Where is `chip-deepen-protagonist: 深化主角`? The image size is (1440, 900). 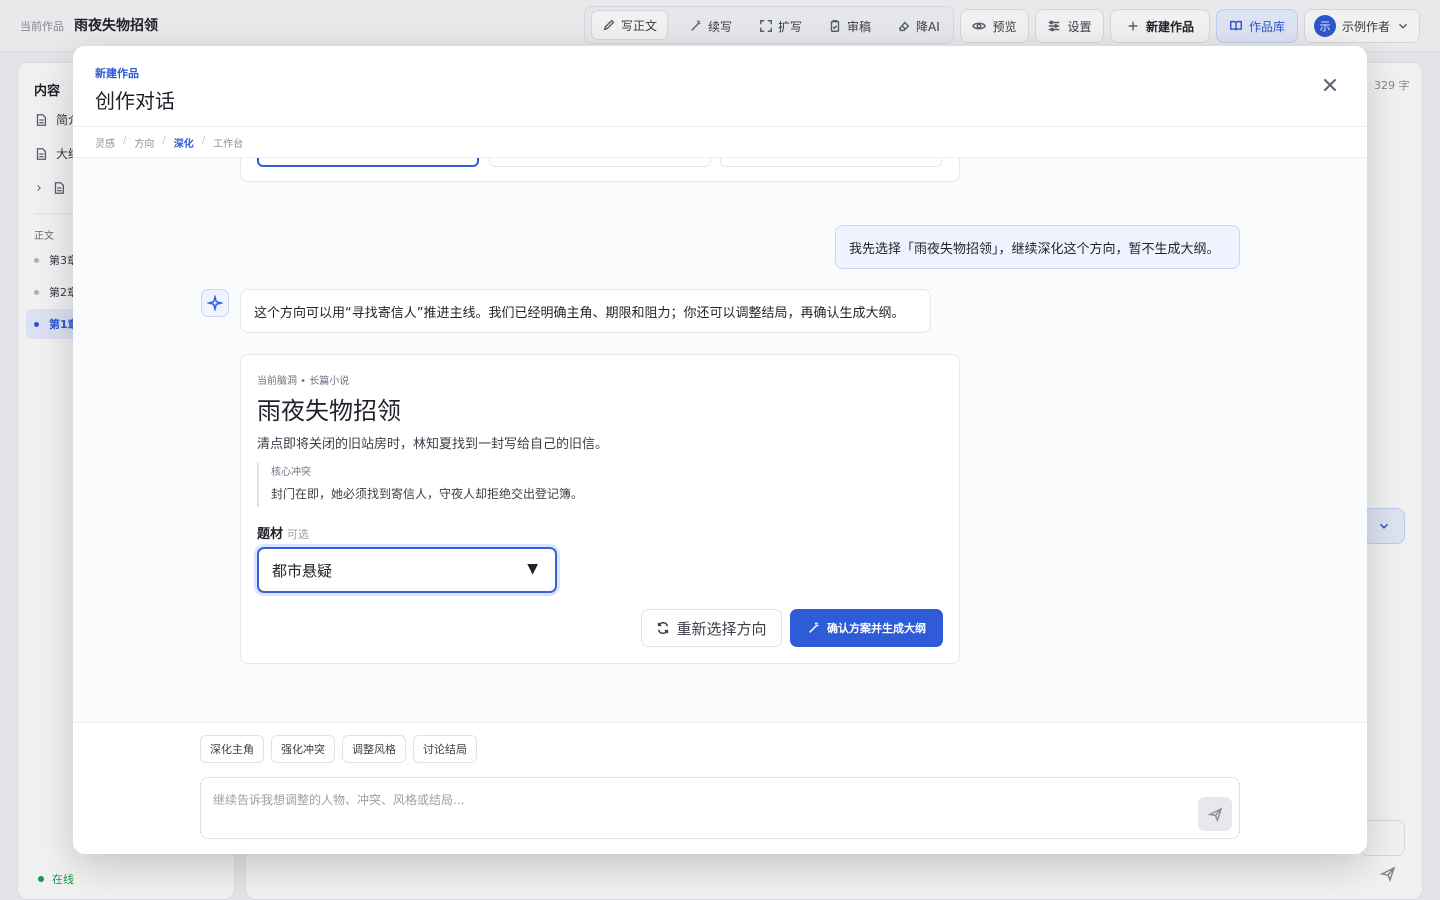 chip-deepen-protagonist: 深化主角 is located at coordinates (232, 749).